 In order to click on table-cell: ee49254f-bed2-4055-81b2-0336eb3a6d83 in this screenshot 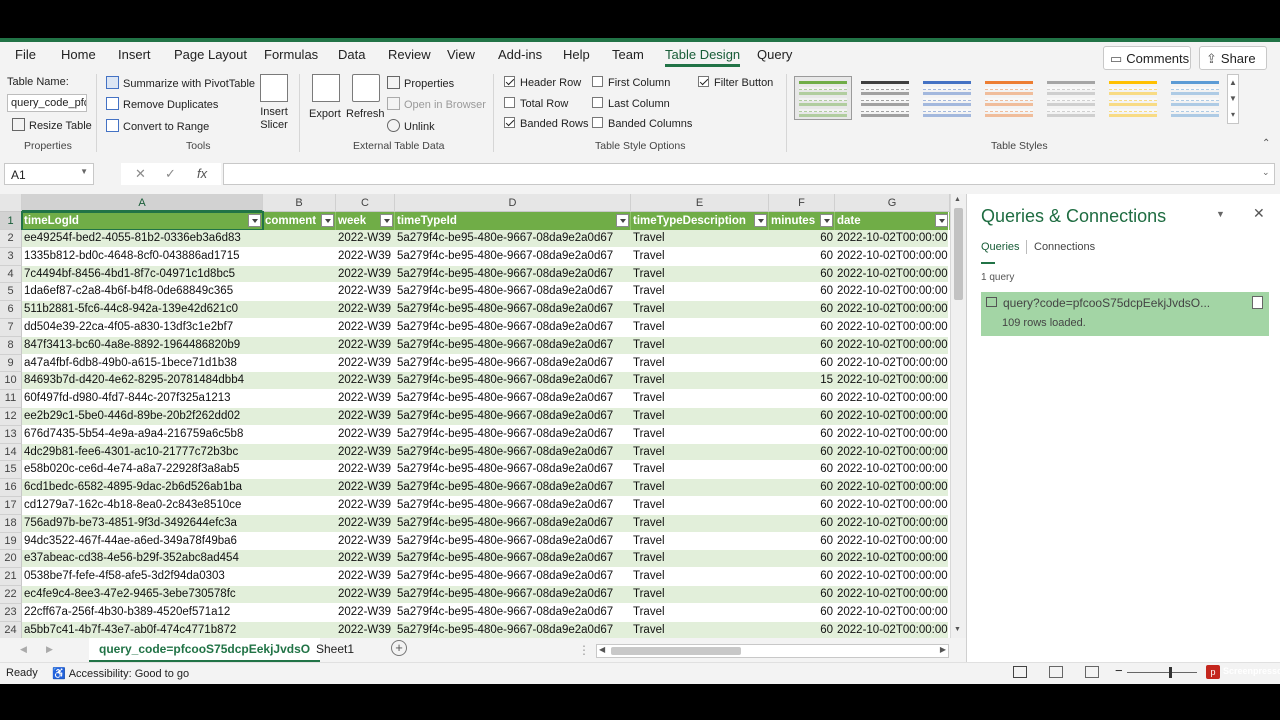, I will do `click(142, 239)`.